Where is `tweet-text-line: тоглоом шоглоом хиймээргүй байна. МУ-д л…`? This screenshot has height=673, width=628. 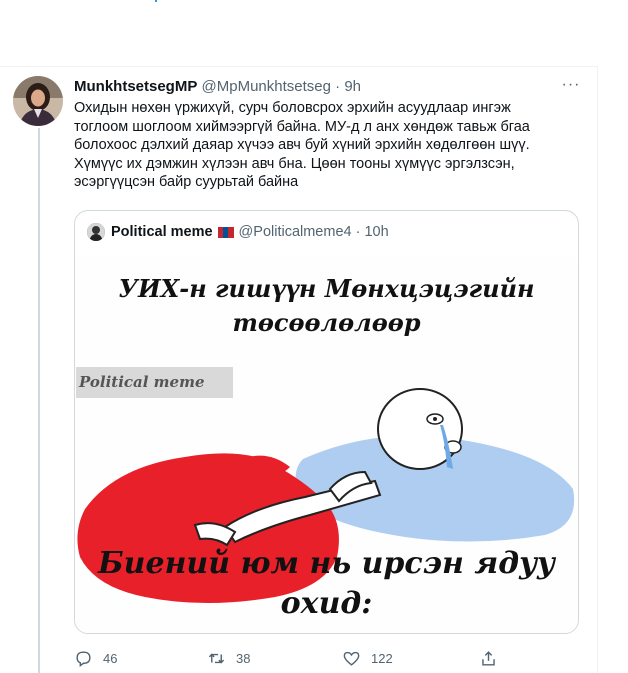 tweet-text-line: тоглоом шоглоом хиймээргүй байна. МУ-д л… is located at coordinates (302, 126).